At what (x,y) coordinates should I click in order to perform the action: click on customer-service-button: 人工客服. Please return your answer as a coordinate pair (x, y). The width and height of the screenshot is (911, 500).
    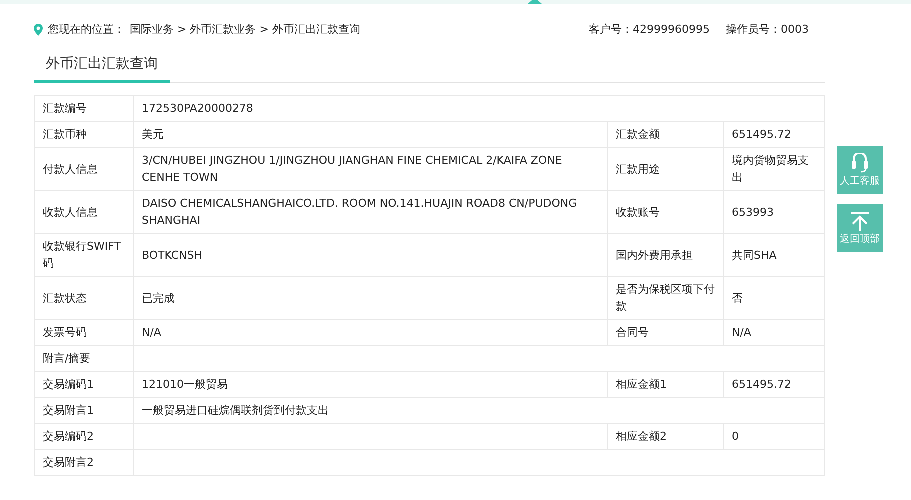
    Looking at the image, I should click on (860, 170).